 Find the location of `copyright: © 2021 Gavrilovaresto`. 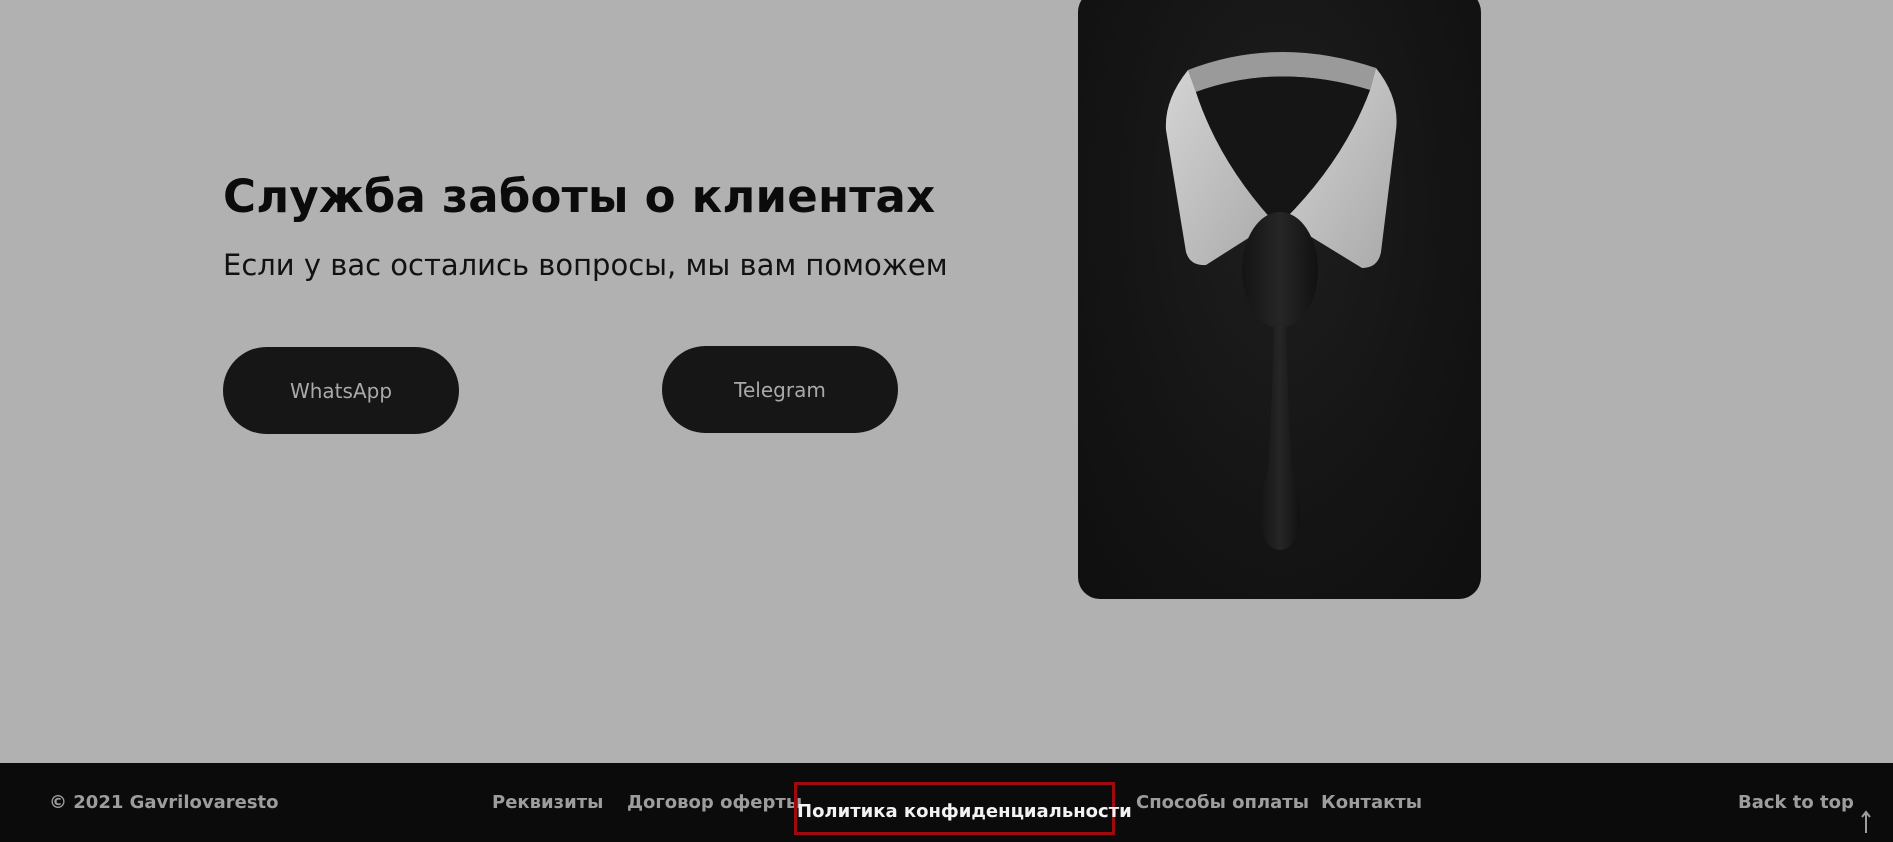

copyright: © 2021 Gavrilovaresto is located at coordinates (164, 802).